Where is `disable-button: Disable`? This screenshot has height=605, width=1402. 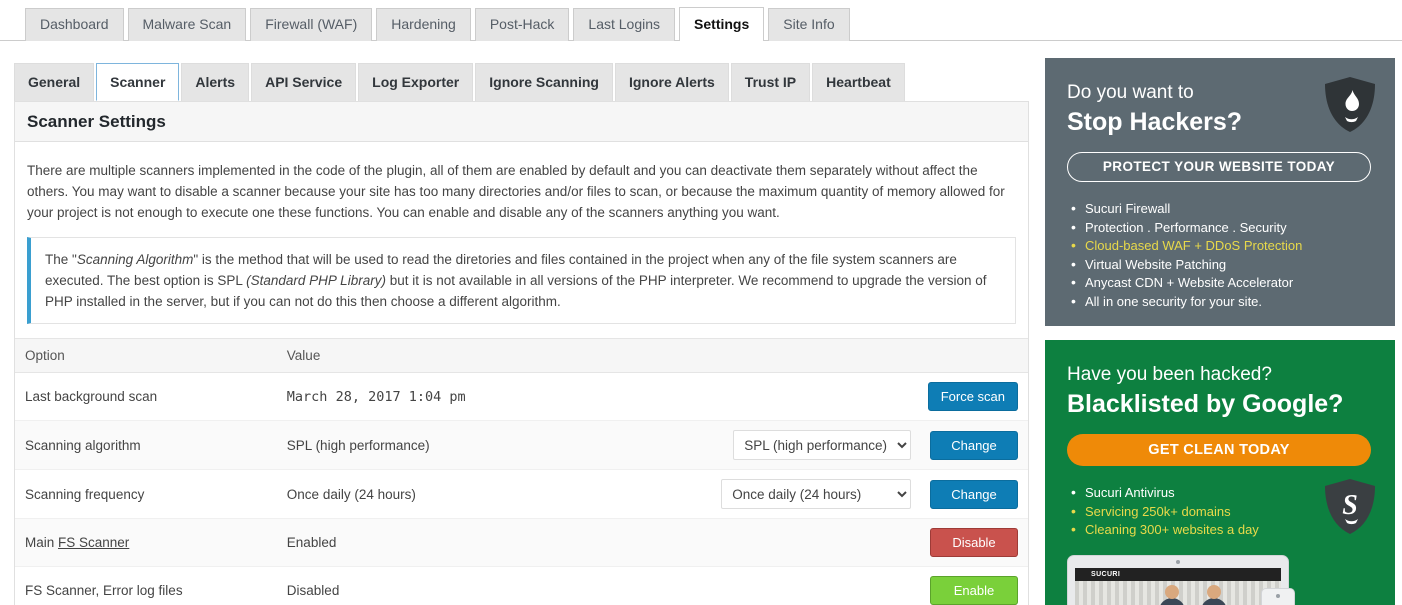
disable-button: Disable is located at coordinates (974, 542).